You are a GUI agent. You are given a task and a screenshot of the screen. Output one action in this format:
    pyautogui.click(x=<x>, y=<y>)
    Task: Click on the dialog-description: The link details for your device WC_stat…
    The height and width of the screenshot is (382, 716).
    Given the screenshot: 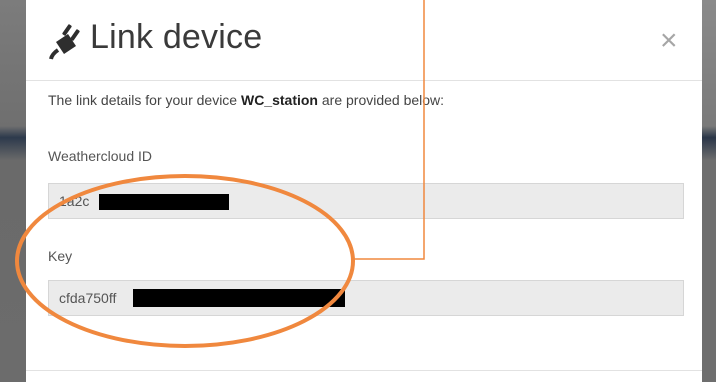 What is the action you would take?
    pyautogui.click(x=246, y=100)
    